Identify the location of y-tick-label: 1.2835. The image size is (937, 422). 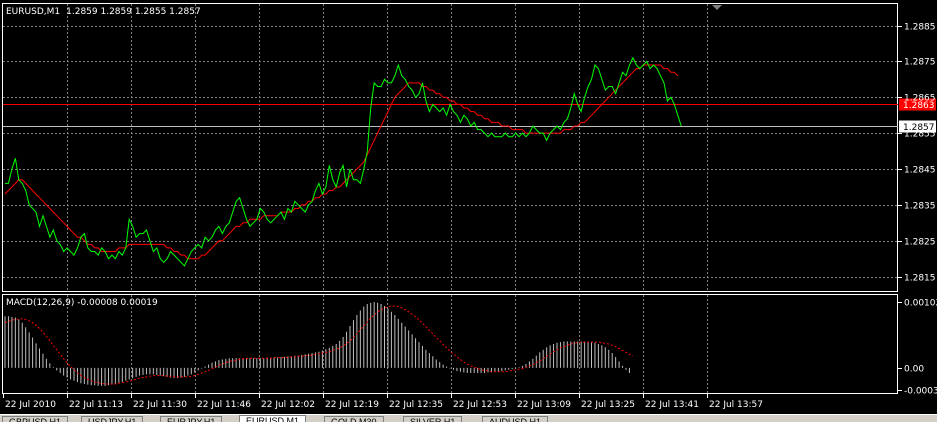
(920, 207).